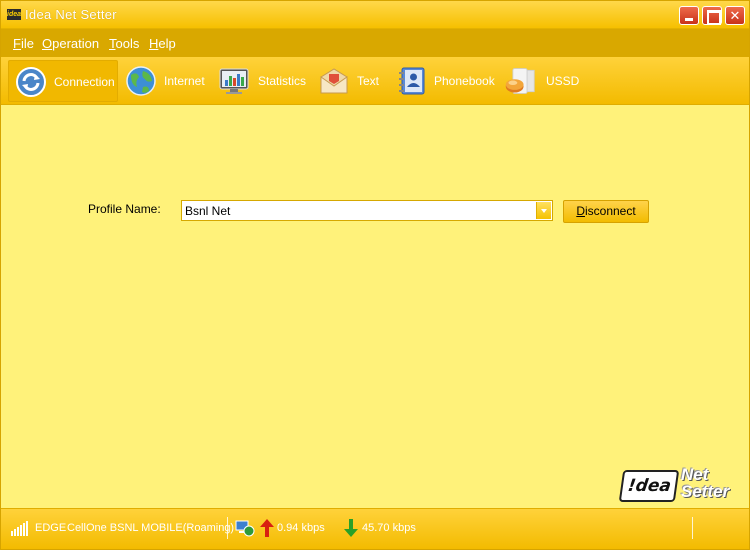 This screenshot has width=750, height=550. What do you see at coordinates (151, 528) in the screenshot?
I see `operator-name: CellOne BSNL MOBILE(Roaming)` at bounding box center [151, 528].